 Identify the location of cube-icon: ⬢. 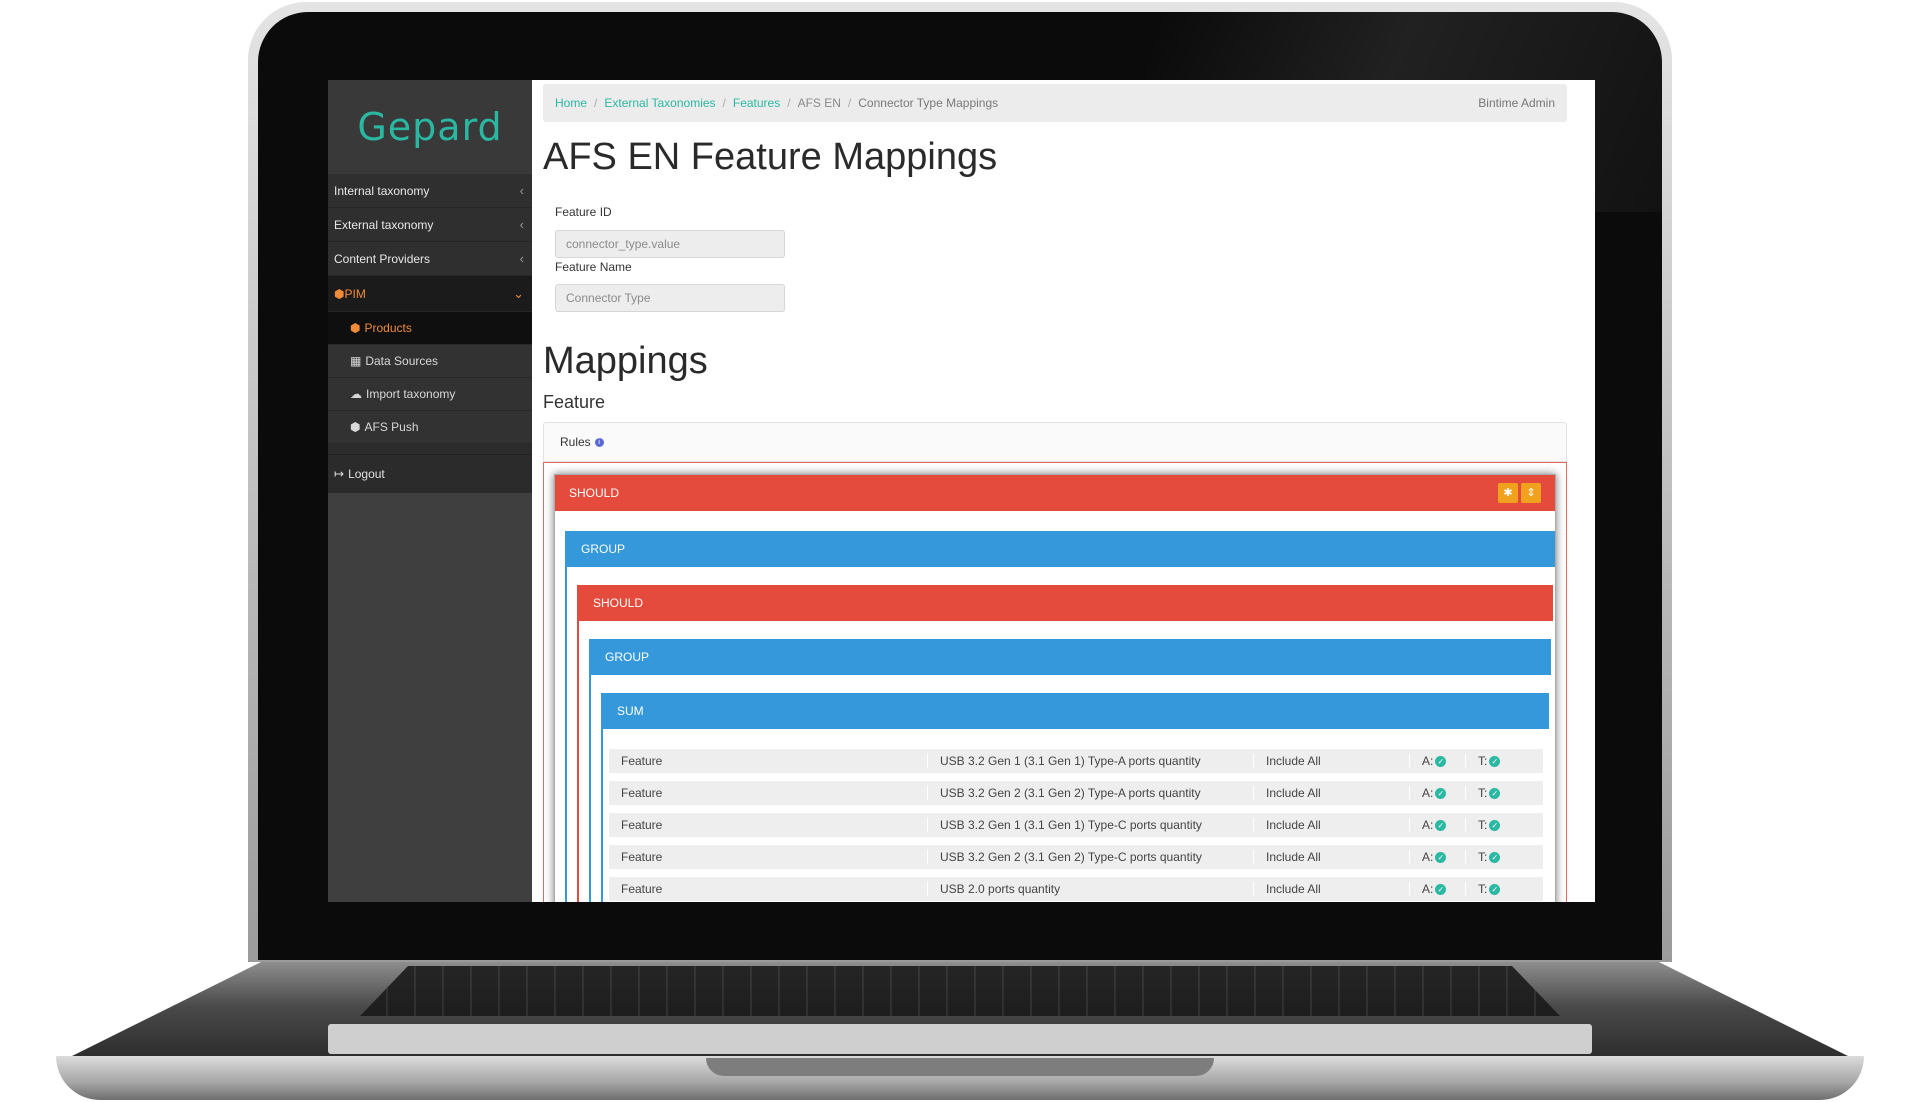
(339, 293).